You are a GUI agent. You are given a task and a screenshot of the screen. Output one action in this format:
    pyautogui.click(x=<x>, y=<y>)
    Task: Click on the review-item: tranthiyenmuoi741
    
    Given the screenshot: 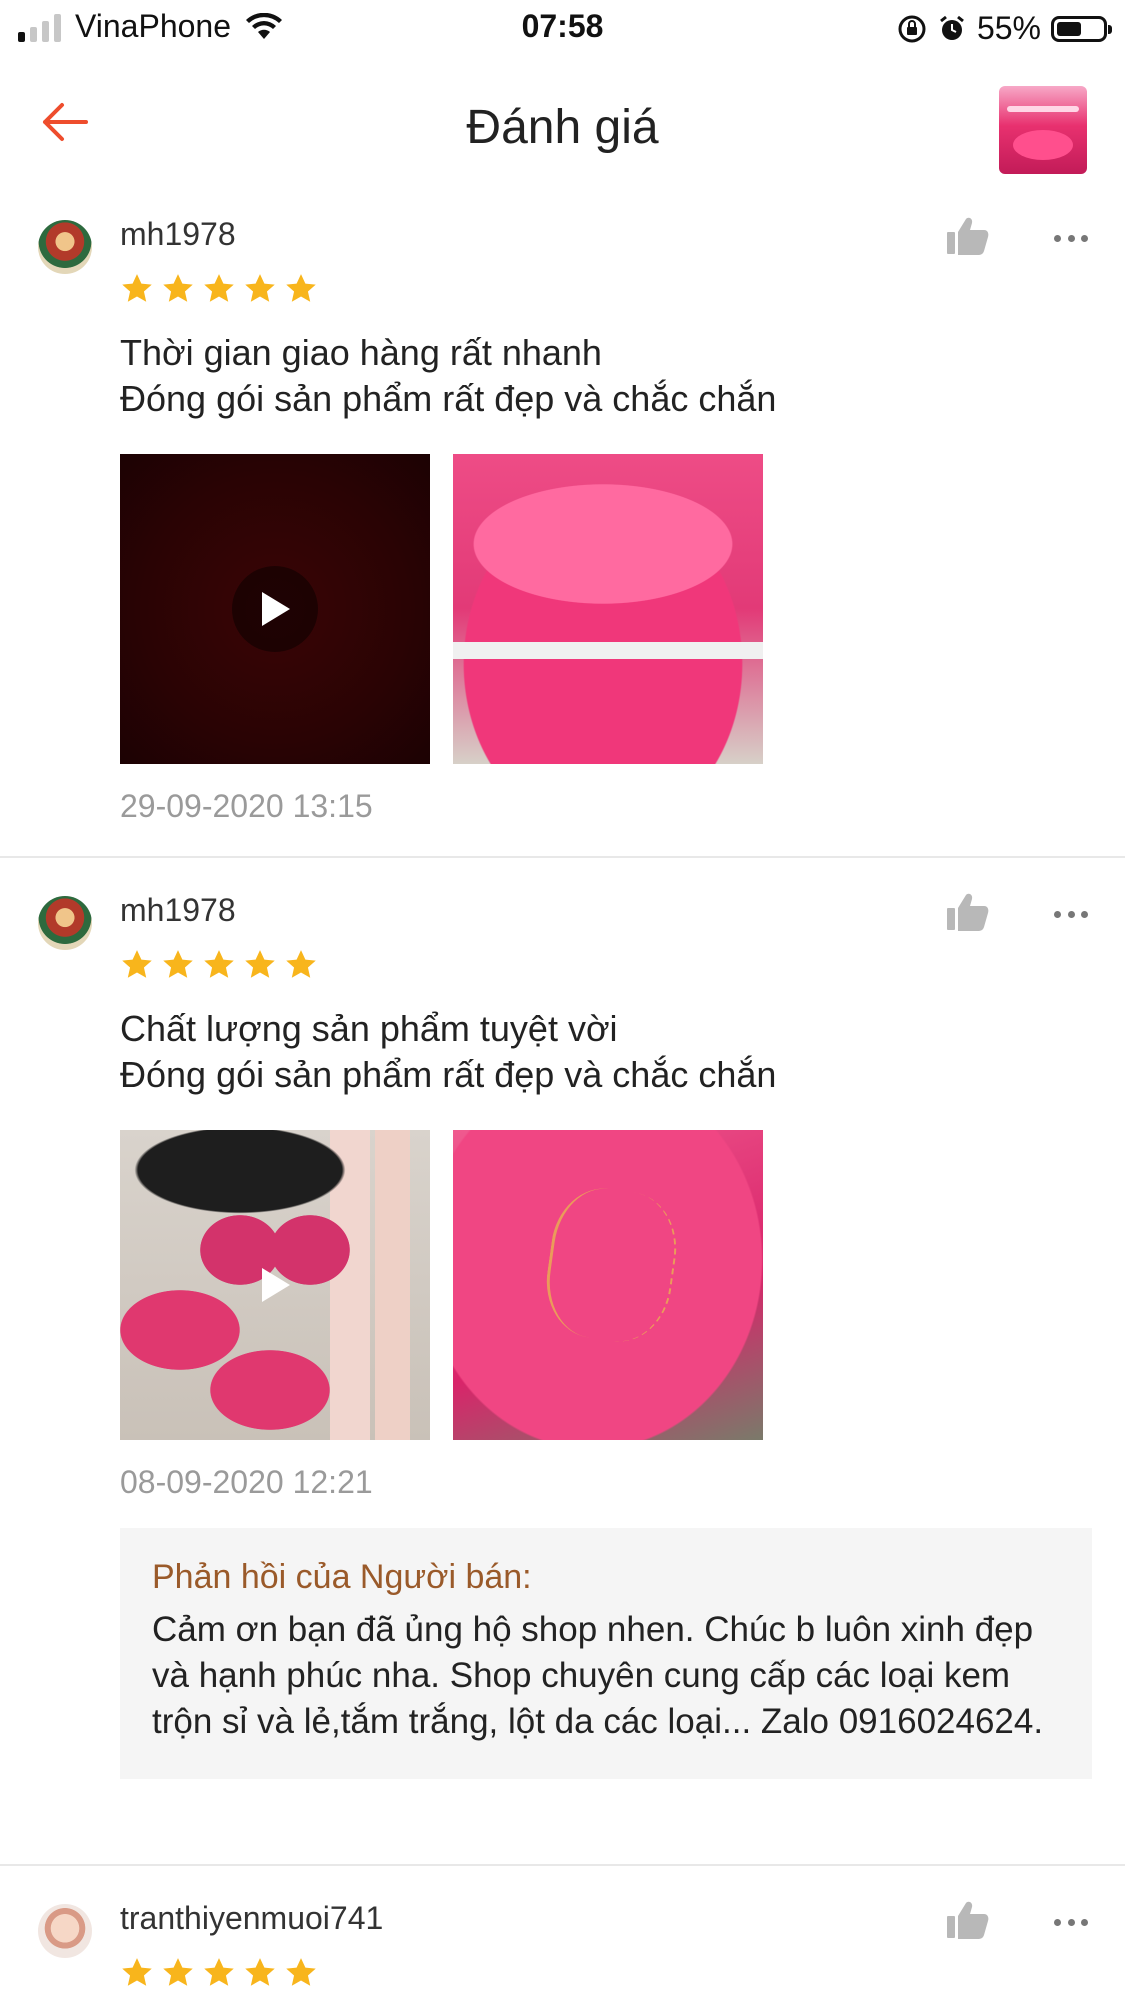 What is the action you would take?
    pyautogui.click(x=562, y=1943)
    